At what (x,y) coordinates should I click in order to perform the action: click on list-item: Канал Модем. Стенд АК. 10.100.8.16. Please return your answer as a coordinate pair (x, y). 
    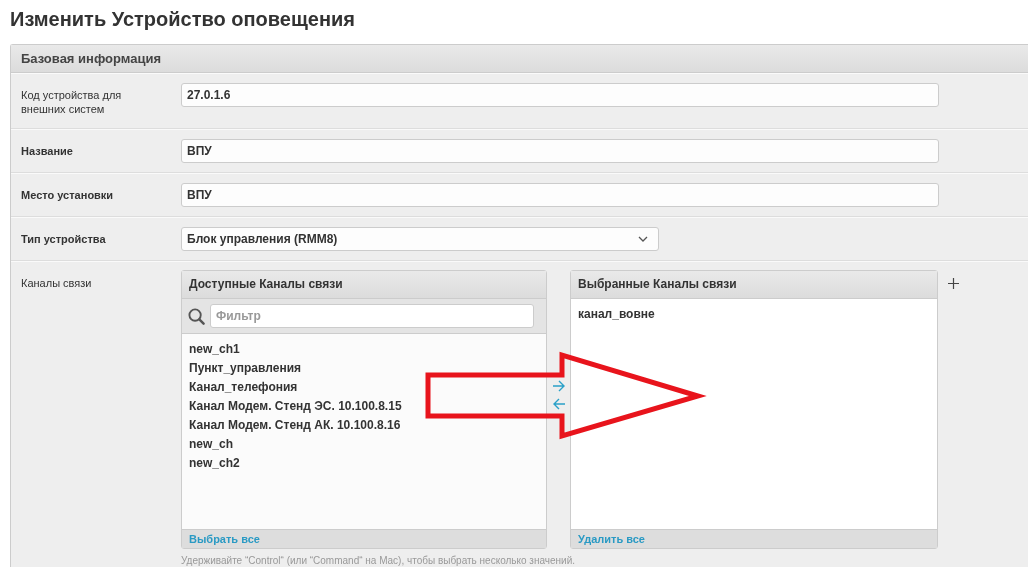
    Looking at the image, I should click on (364, 425).